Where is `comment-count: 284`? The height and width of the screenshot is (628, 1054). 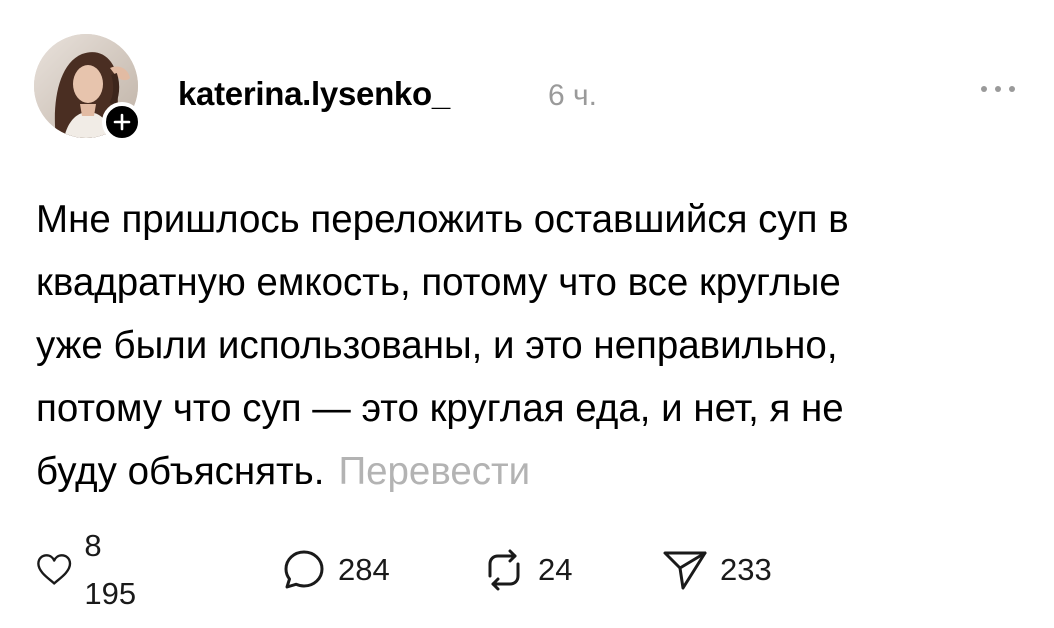 comment-count: 284 is located at coordinates (364, 569).